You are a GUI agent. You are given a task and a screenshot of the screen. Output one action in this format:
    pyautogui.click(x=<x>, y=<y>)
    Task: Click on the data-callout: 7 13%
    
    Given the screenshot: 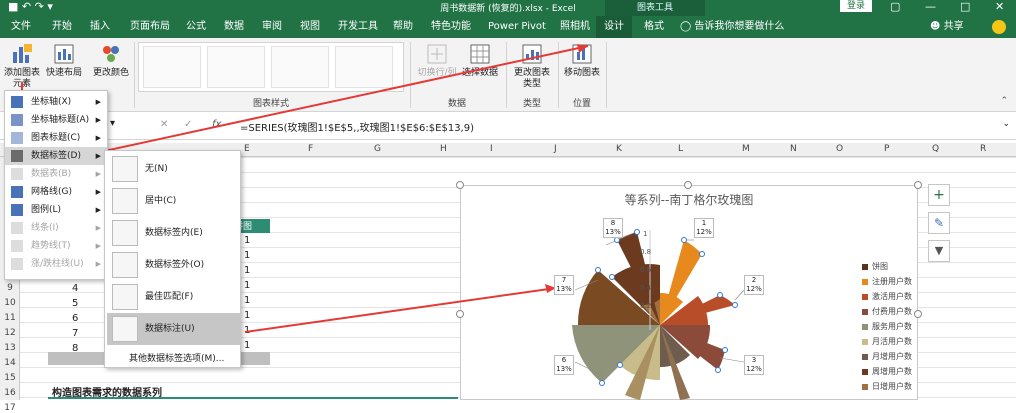 What is the action you would take?
    pyautogui.click(x=564, y=285)
    